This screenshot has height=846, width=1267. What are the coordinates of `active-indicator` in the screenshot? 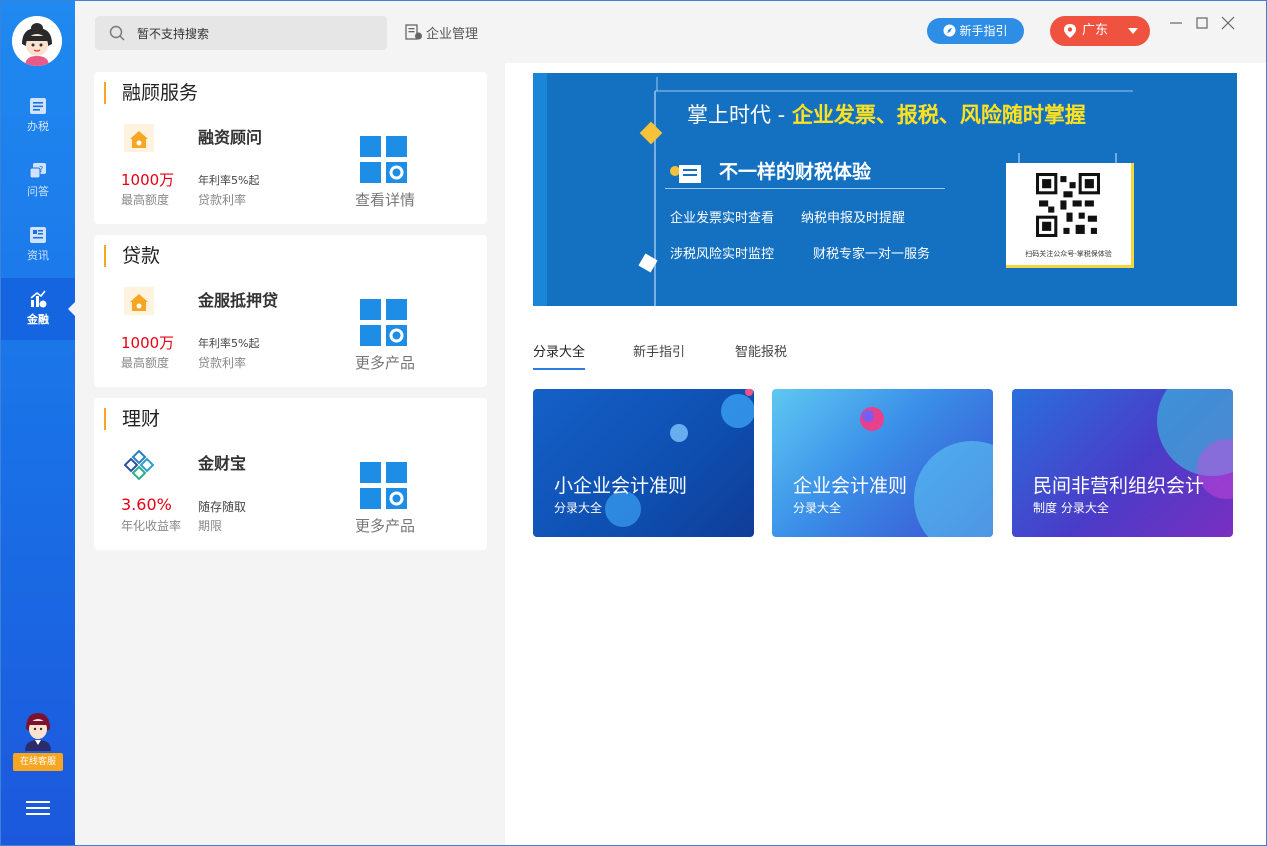 It's located at (71, 309).